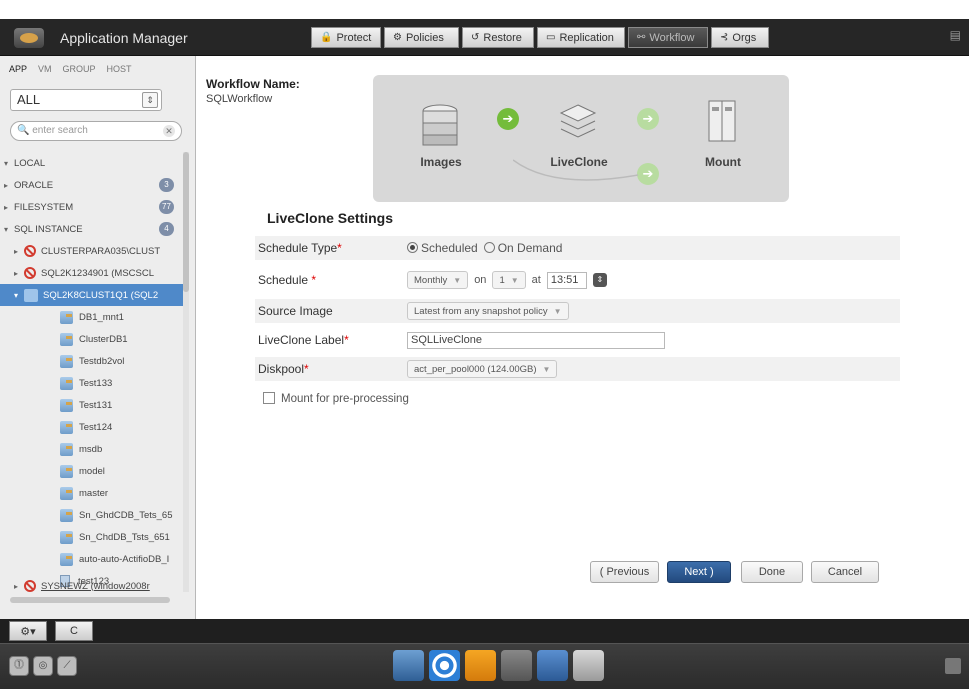 The width and height of the screenshot is (969, 689). I want to click on search-input: 🔍 enter search ✕, so click(96, 131).